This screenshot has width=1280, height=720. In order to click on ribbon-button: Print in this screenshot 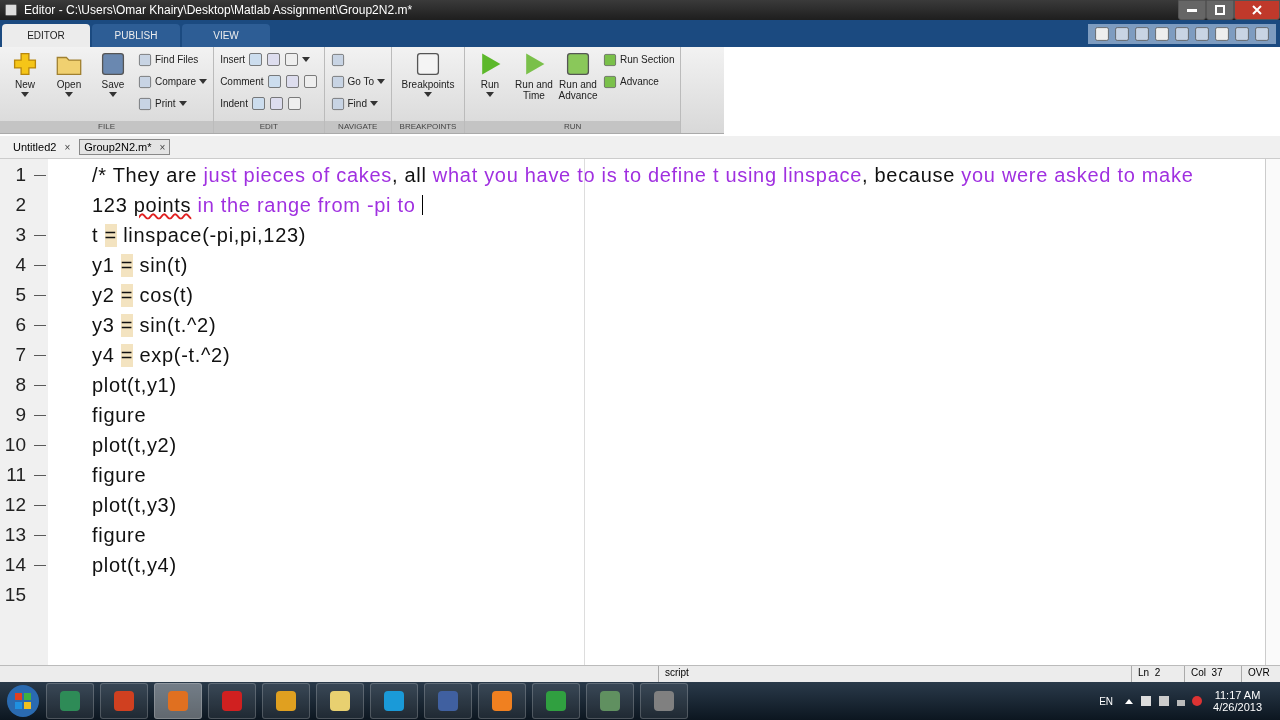, I will do `click(173, 103)`.